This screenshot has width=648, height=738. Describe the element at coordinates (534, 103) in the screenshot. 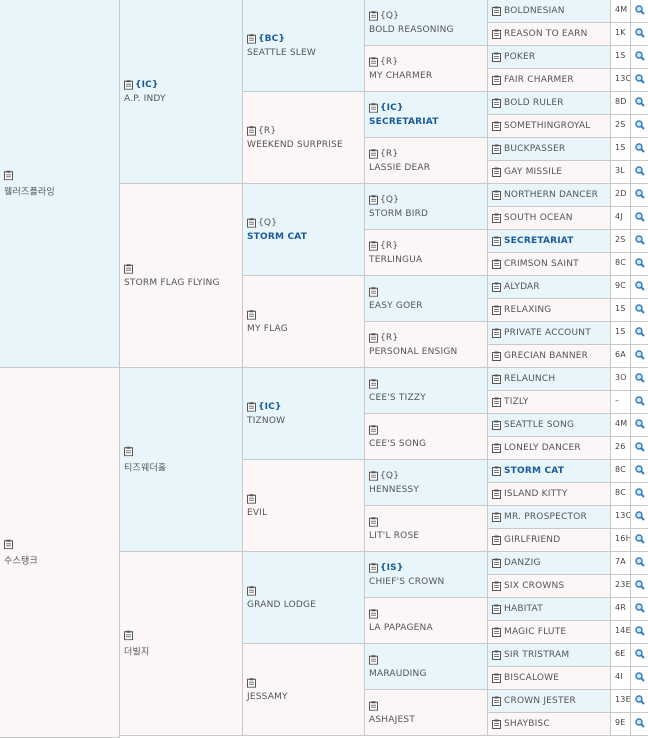

I see `horse-name-link: BOLD RULER` at that location.